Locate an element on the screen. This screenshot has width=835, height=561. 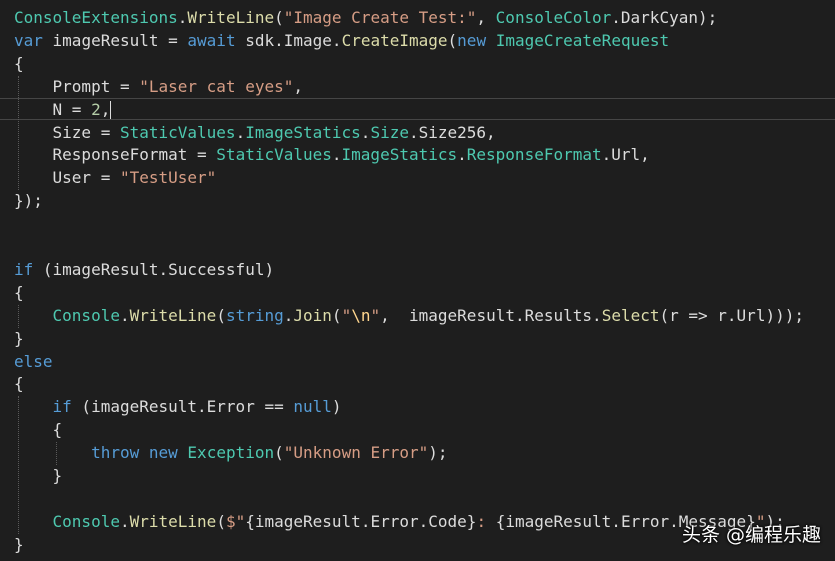
code-token: , imageResult. is located at coordinates (452, 315).